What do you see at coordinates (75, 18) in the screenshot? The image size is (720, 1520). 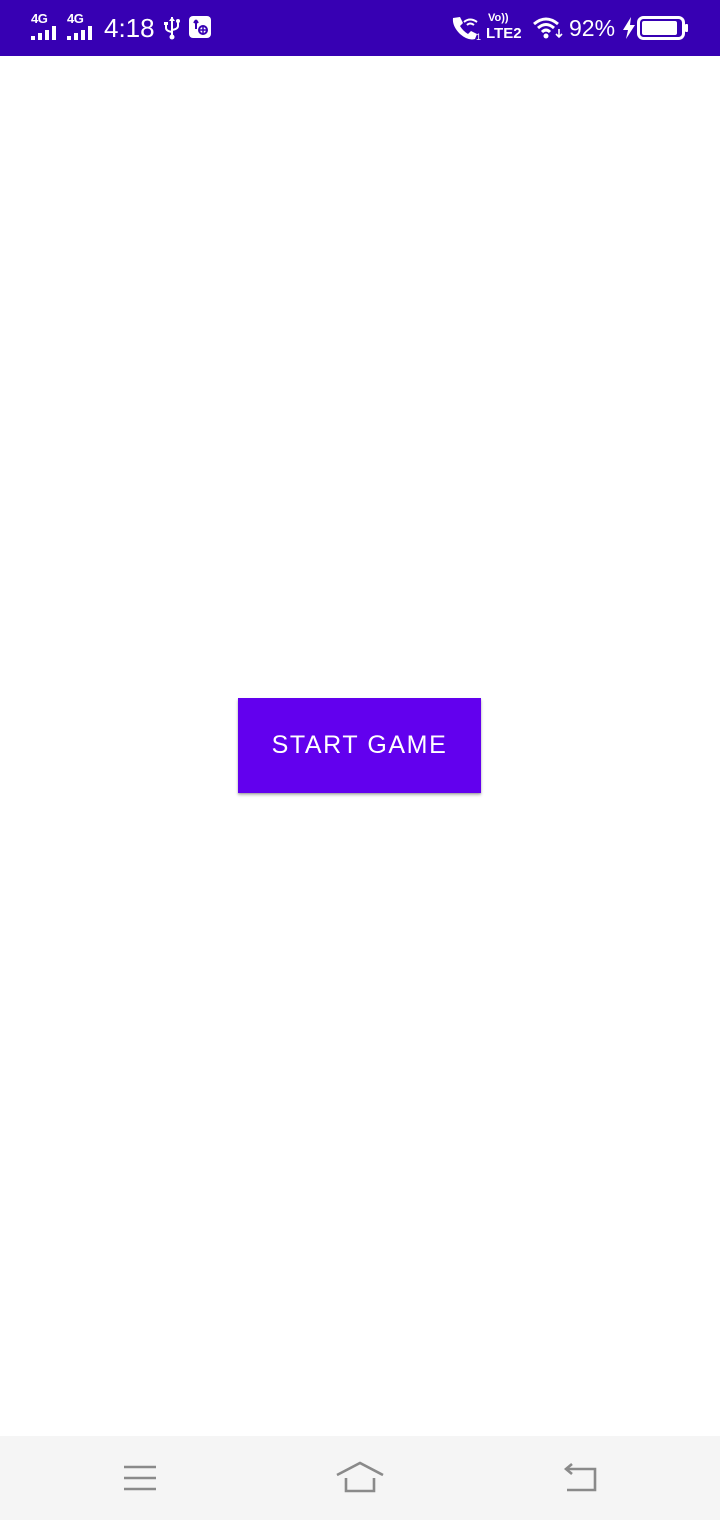 I see `signal-2-label: 4G` at bounding box center [75, 18].